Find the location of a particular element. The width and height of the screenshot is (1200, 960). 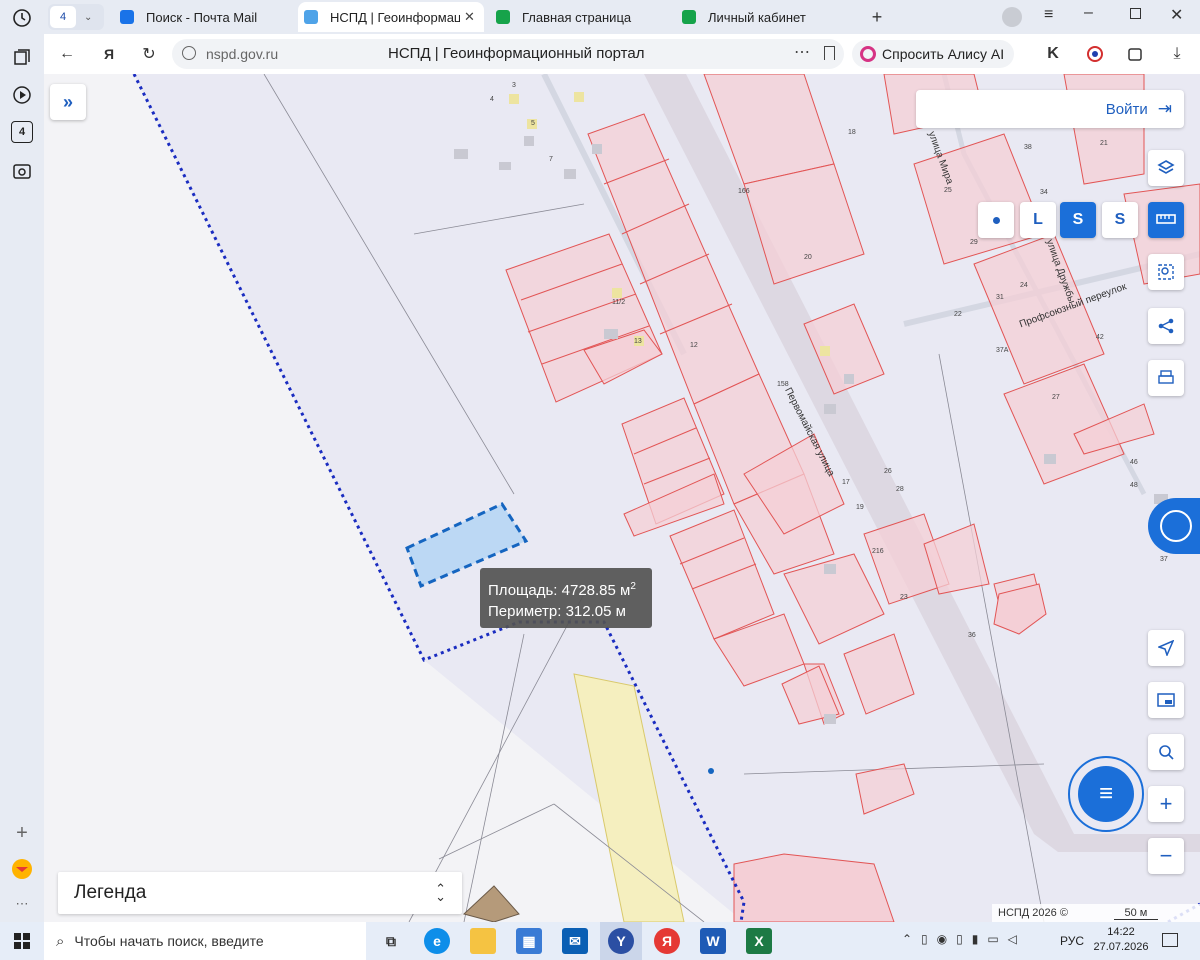

restore-icon is located at coordinates (1135, 13).